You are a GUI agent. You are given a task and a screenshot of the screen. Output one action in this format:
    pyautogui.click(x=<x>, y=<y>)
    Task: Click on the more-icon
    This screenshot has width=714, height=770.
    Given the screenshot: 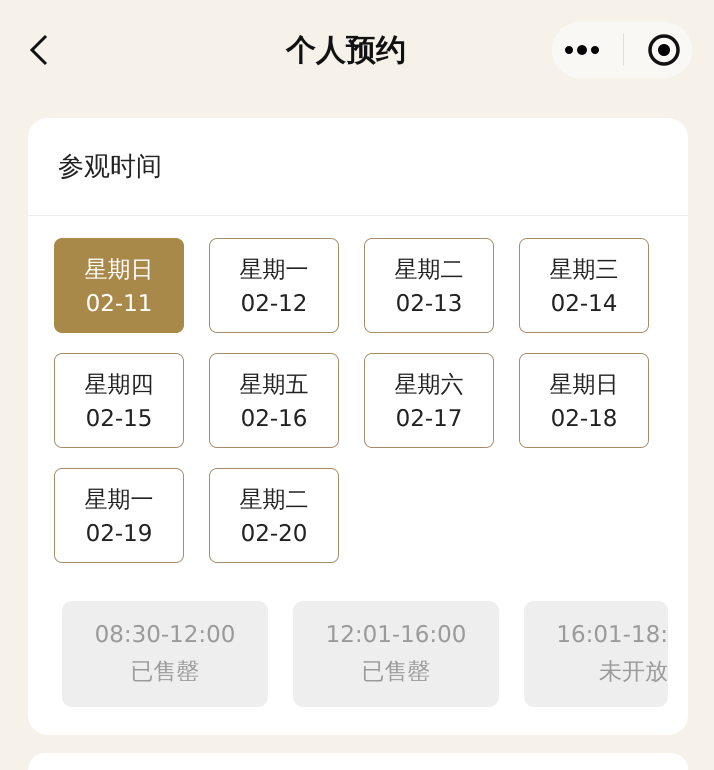 What is the action you would take?
    pyautogui.click(x=582, y=50)
    